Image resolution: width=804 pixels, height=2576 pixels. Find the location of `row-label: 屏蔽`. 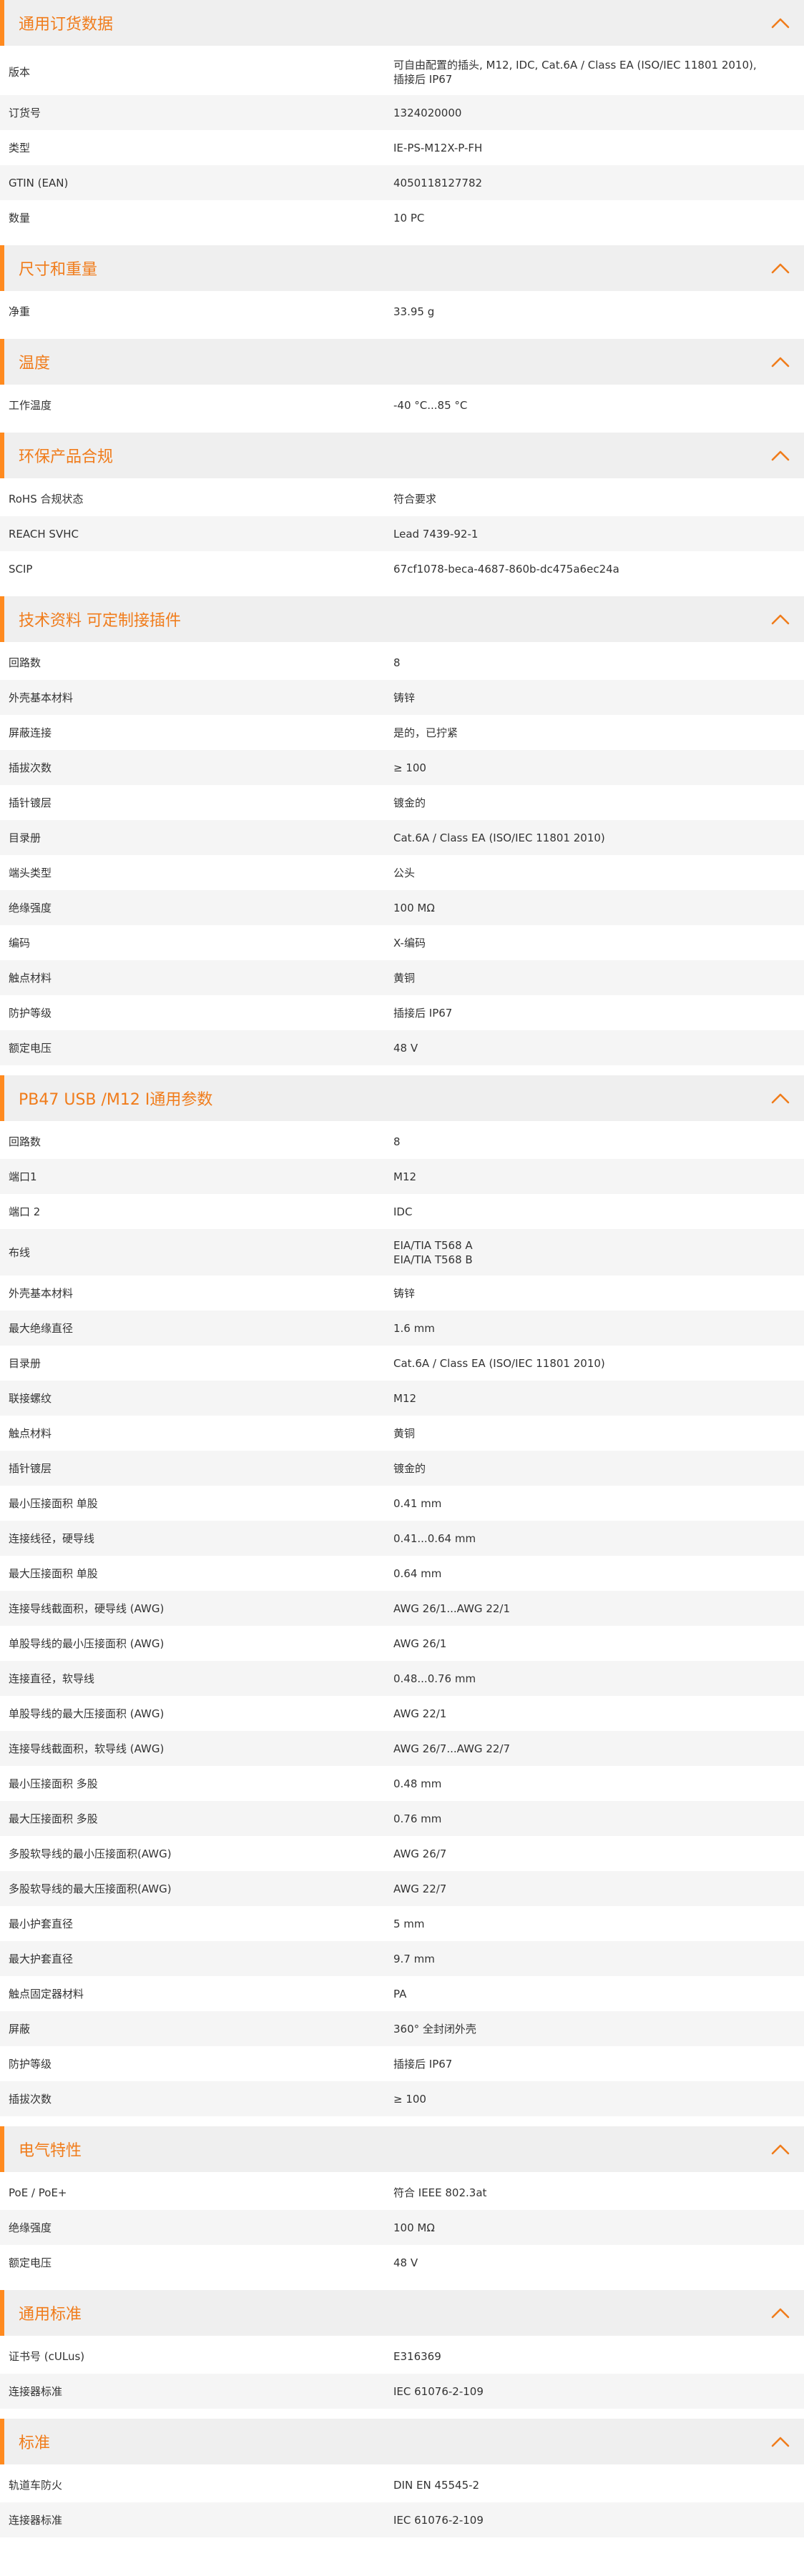

row-label: 屏蔽 is located at coordinates (20, 2028).